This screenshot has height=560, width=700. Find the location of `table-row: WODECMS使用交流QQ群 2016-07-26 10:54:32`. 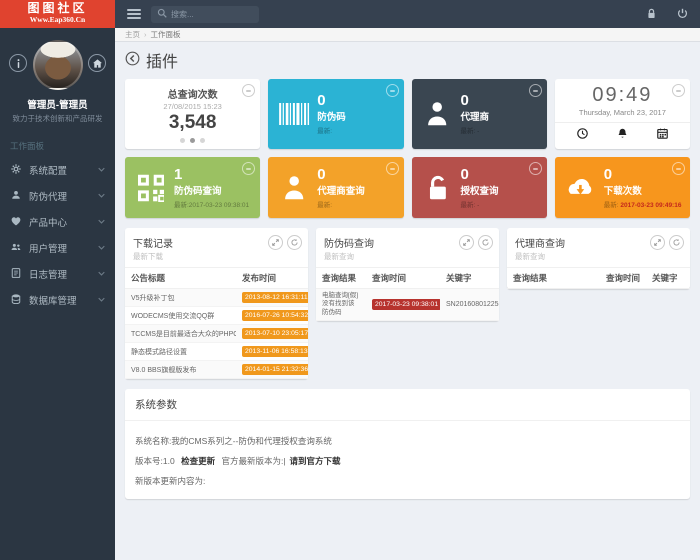

table-row: WODECMS使用交流QQ群 2016-07-26 10:54:32 is located at coordinates (216, 315).